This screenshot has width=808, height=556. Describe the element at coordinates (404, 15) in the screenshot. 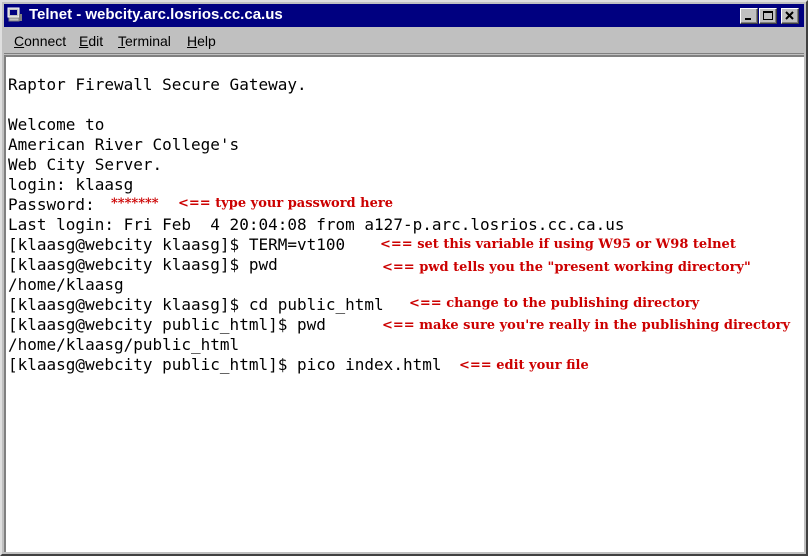

I see `title-bar: Telnet - webcity.arc.losrios.cc.ca.us` at that location.